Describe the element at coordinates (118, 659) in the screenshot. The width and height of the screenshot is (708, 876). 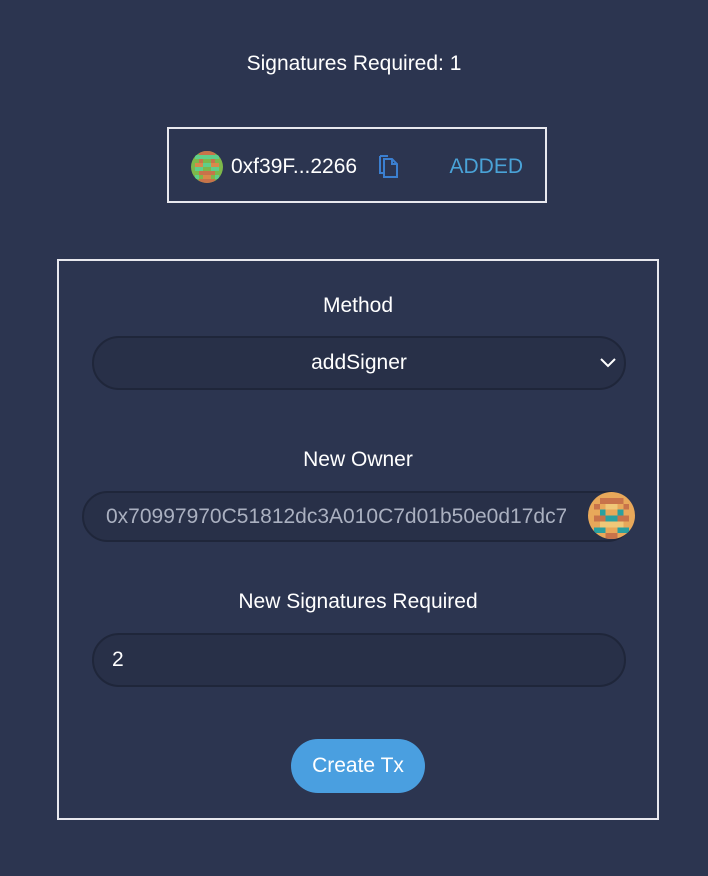
I see `new-signatures-required-value: 2` at that location.